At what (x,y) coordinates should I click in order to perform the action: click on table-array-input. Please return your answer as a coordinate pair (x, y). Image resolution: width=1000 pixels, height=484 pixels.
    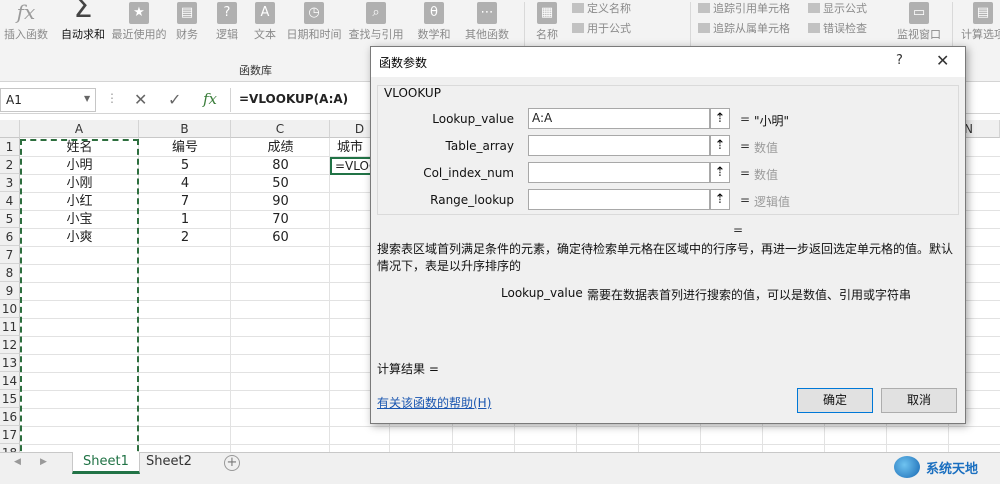
    Looking at the image, I should click on (619, 145).